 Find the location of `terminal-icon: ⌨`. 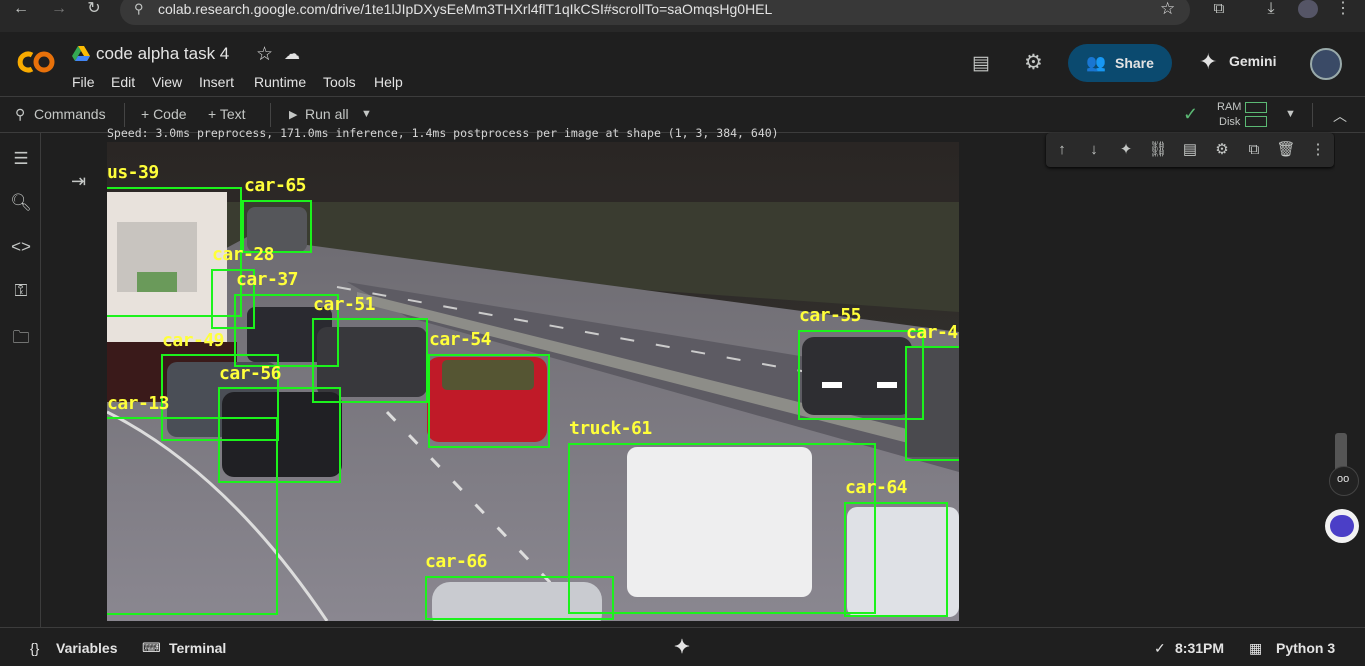

terminal-icon: ⌨ is located at coordinates (151, 647).